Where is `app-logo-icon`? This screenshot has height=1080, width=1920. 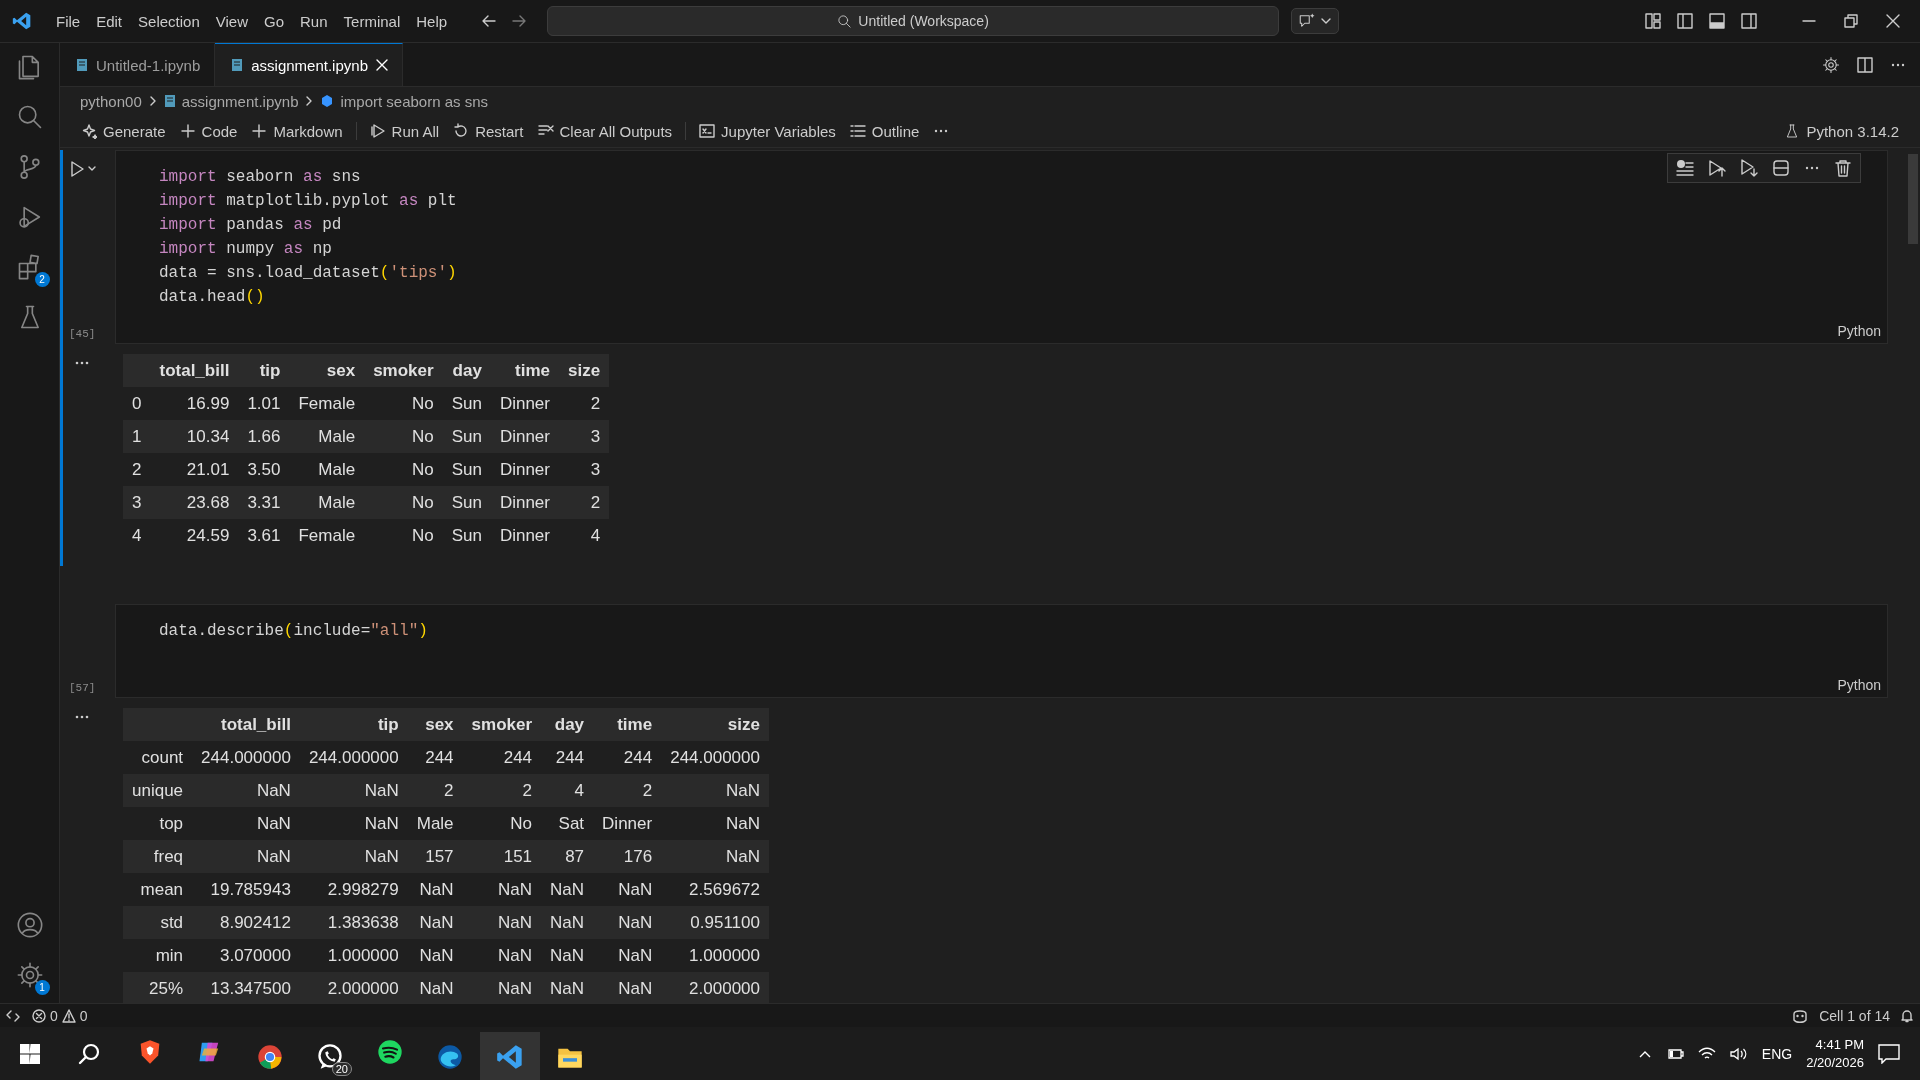 app-logo-icon is located at coordinates (22, 21).